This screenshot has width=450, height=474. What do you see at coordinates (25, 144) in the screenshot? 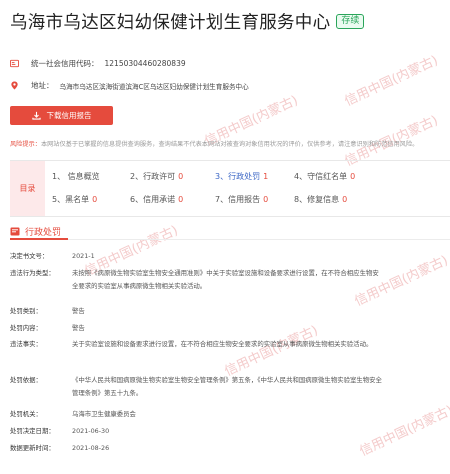
I see `risk-notice-label: 风险提示：` at bounding box center [25, 144].